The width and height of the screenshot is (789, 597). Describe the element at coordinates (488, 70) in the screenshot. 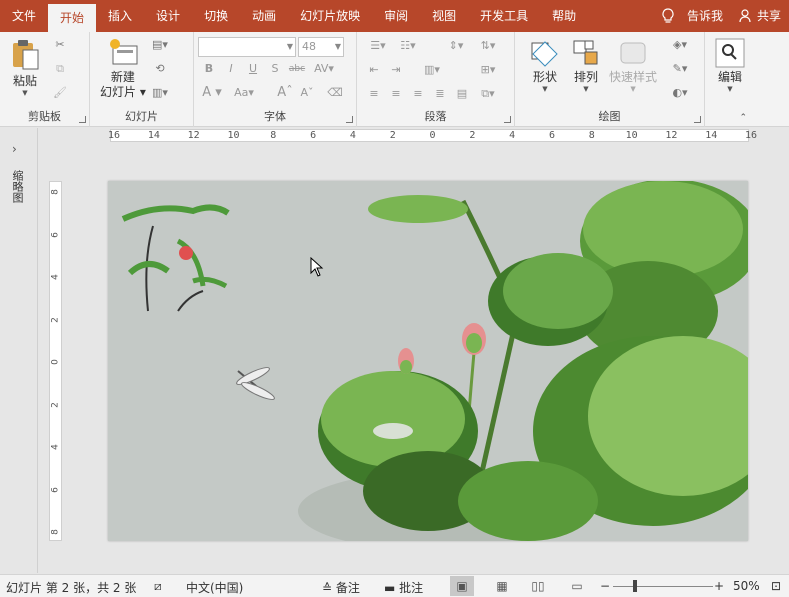

I see `align-text-icon: ⊞▾` at that location.